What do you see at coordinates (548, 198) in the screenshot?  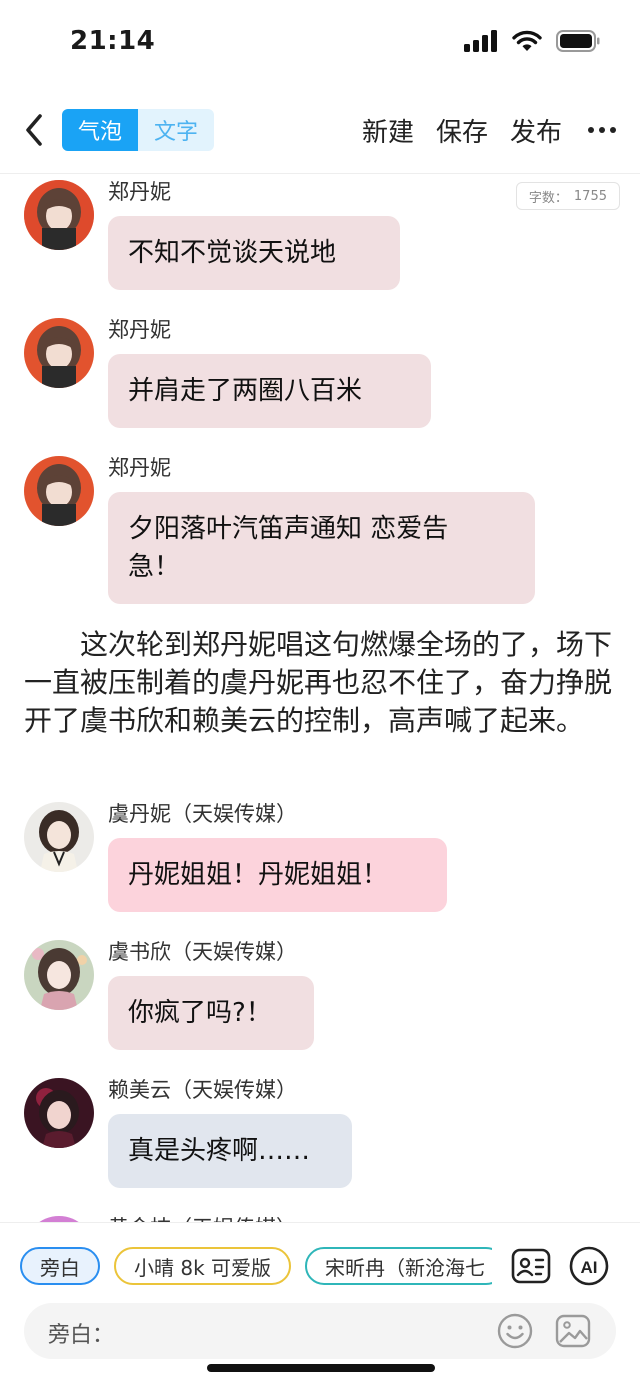 I see `word-count-label: 字数：` at bounding box center [548, 198].